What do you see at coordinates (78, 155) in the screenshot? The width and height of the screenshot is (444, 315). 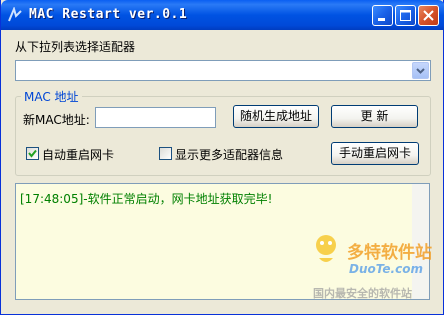 I see `auto-restart-label: 自动重启网卡` at bounding box center [78, 155].